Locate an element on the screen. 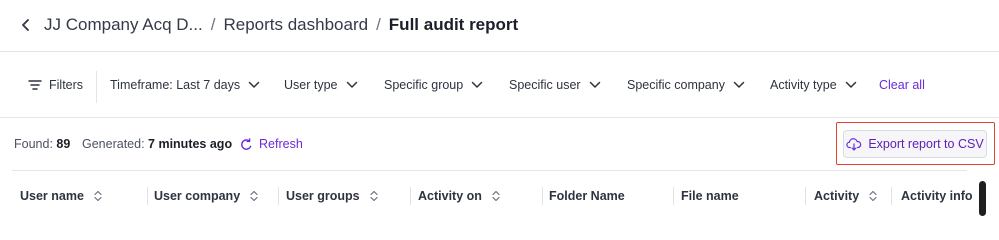 Image resolution: width=999 pixels, height=240 pixels. timeframe-label: Timeframe: Last 7 days is located at coordinates (175, 85).